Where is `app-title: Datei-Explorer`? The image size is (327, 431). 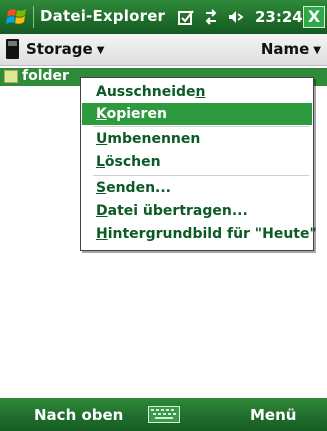 app-title: Datei-Explorer is located at coordinates (103, 16).